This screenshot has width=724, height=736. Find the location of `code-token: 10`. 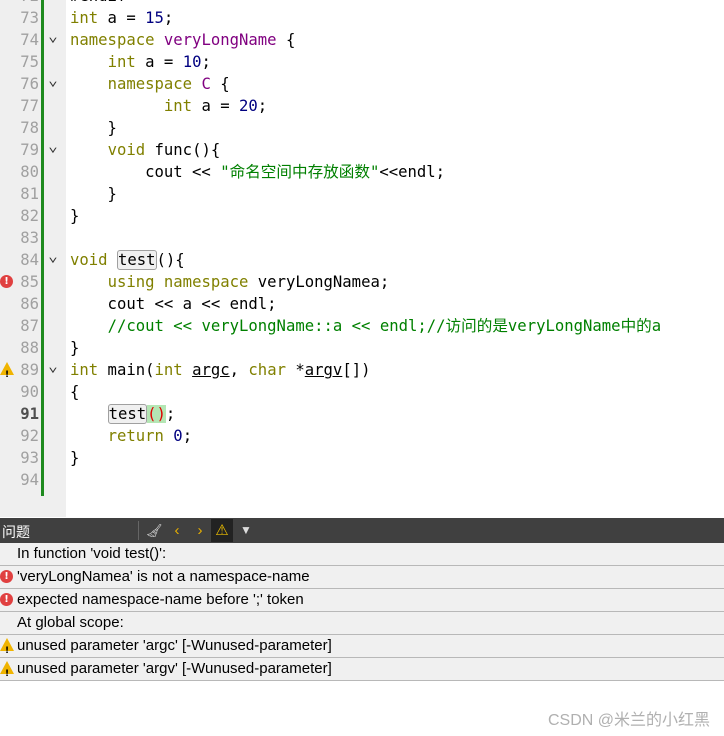

code-token: 10 is located at coordinates (192, 62).